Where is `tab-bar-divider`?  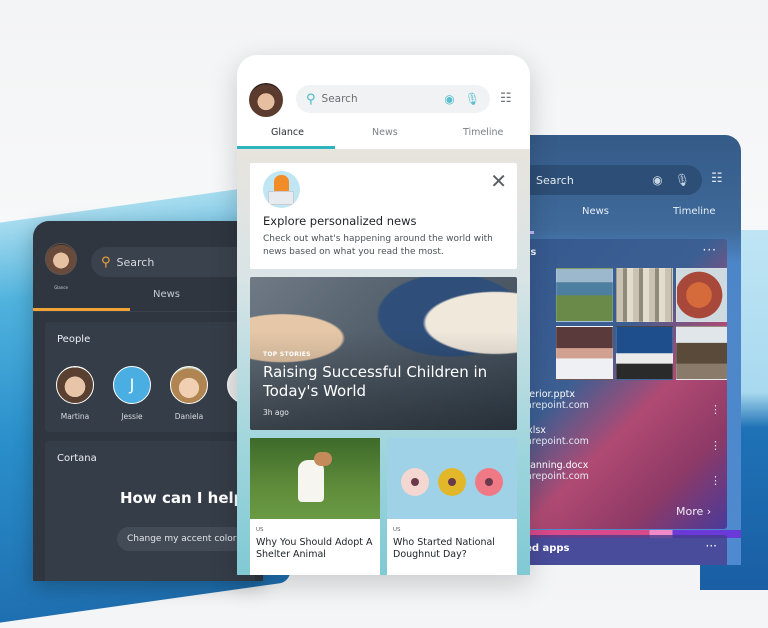
tab-bar-divider is located at coordinates (148, 311).